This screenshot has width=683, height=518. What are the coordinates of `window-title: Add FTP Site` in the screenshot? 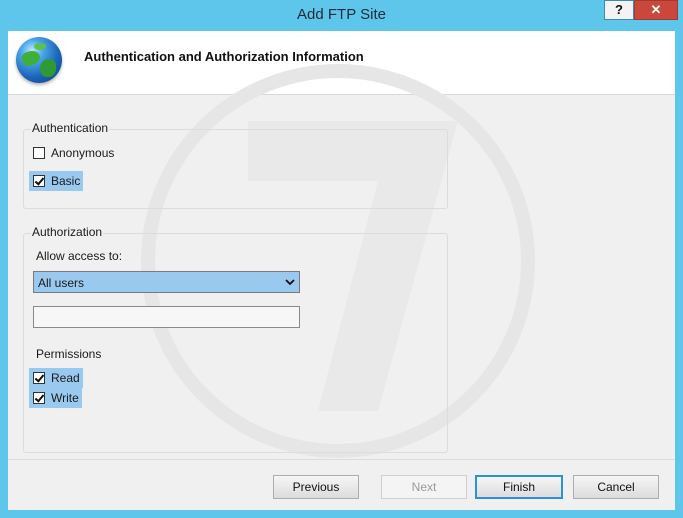 It's located at (341, 14).